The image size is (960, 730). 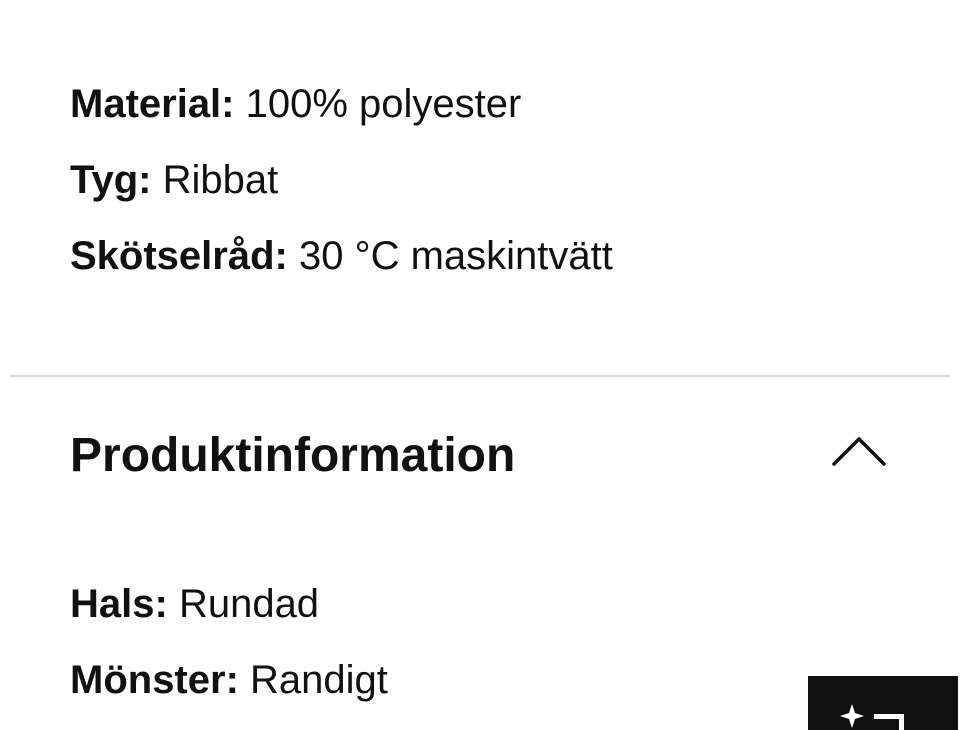 I want to click on attribute-value: Randigt, so click(x=319, y=680).